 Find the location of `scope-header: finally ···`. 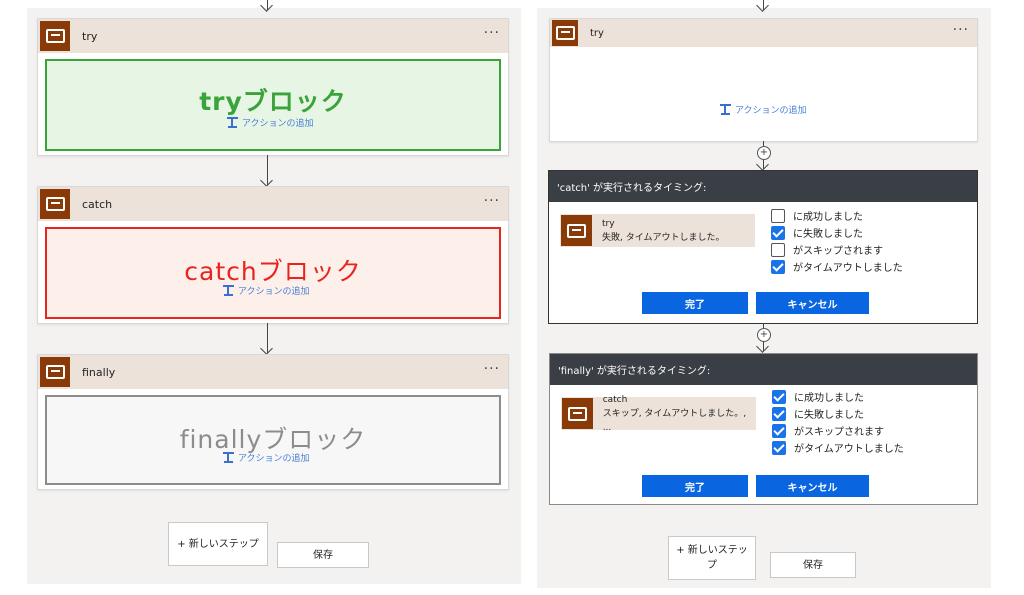

scope-header: finally ··· is located at coordinates (273, 372).